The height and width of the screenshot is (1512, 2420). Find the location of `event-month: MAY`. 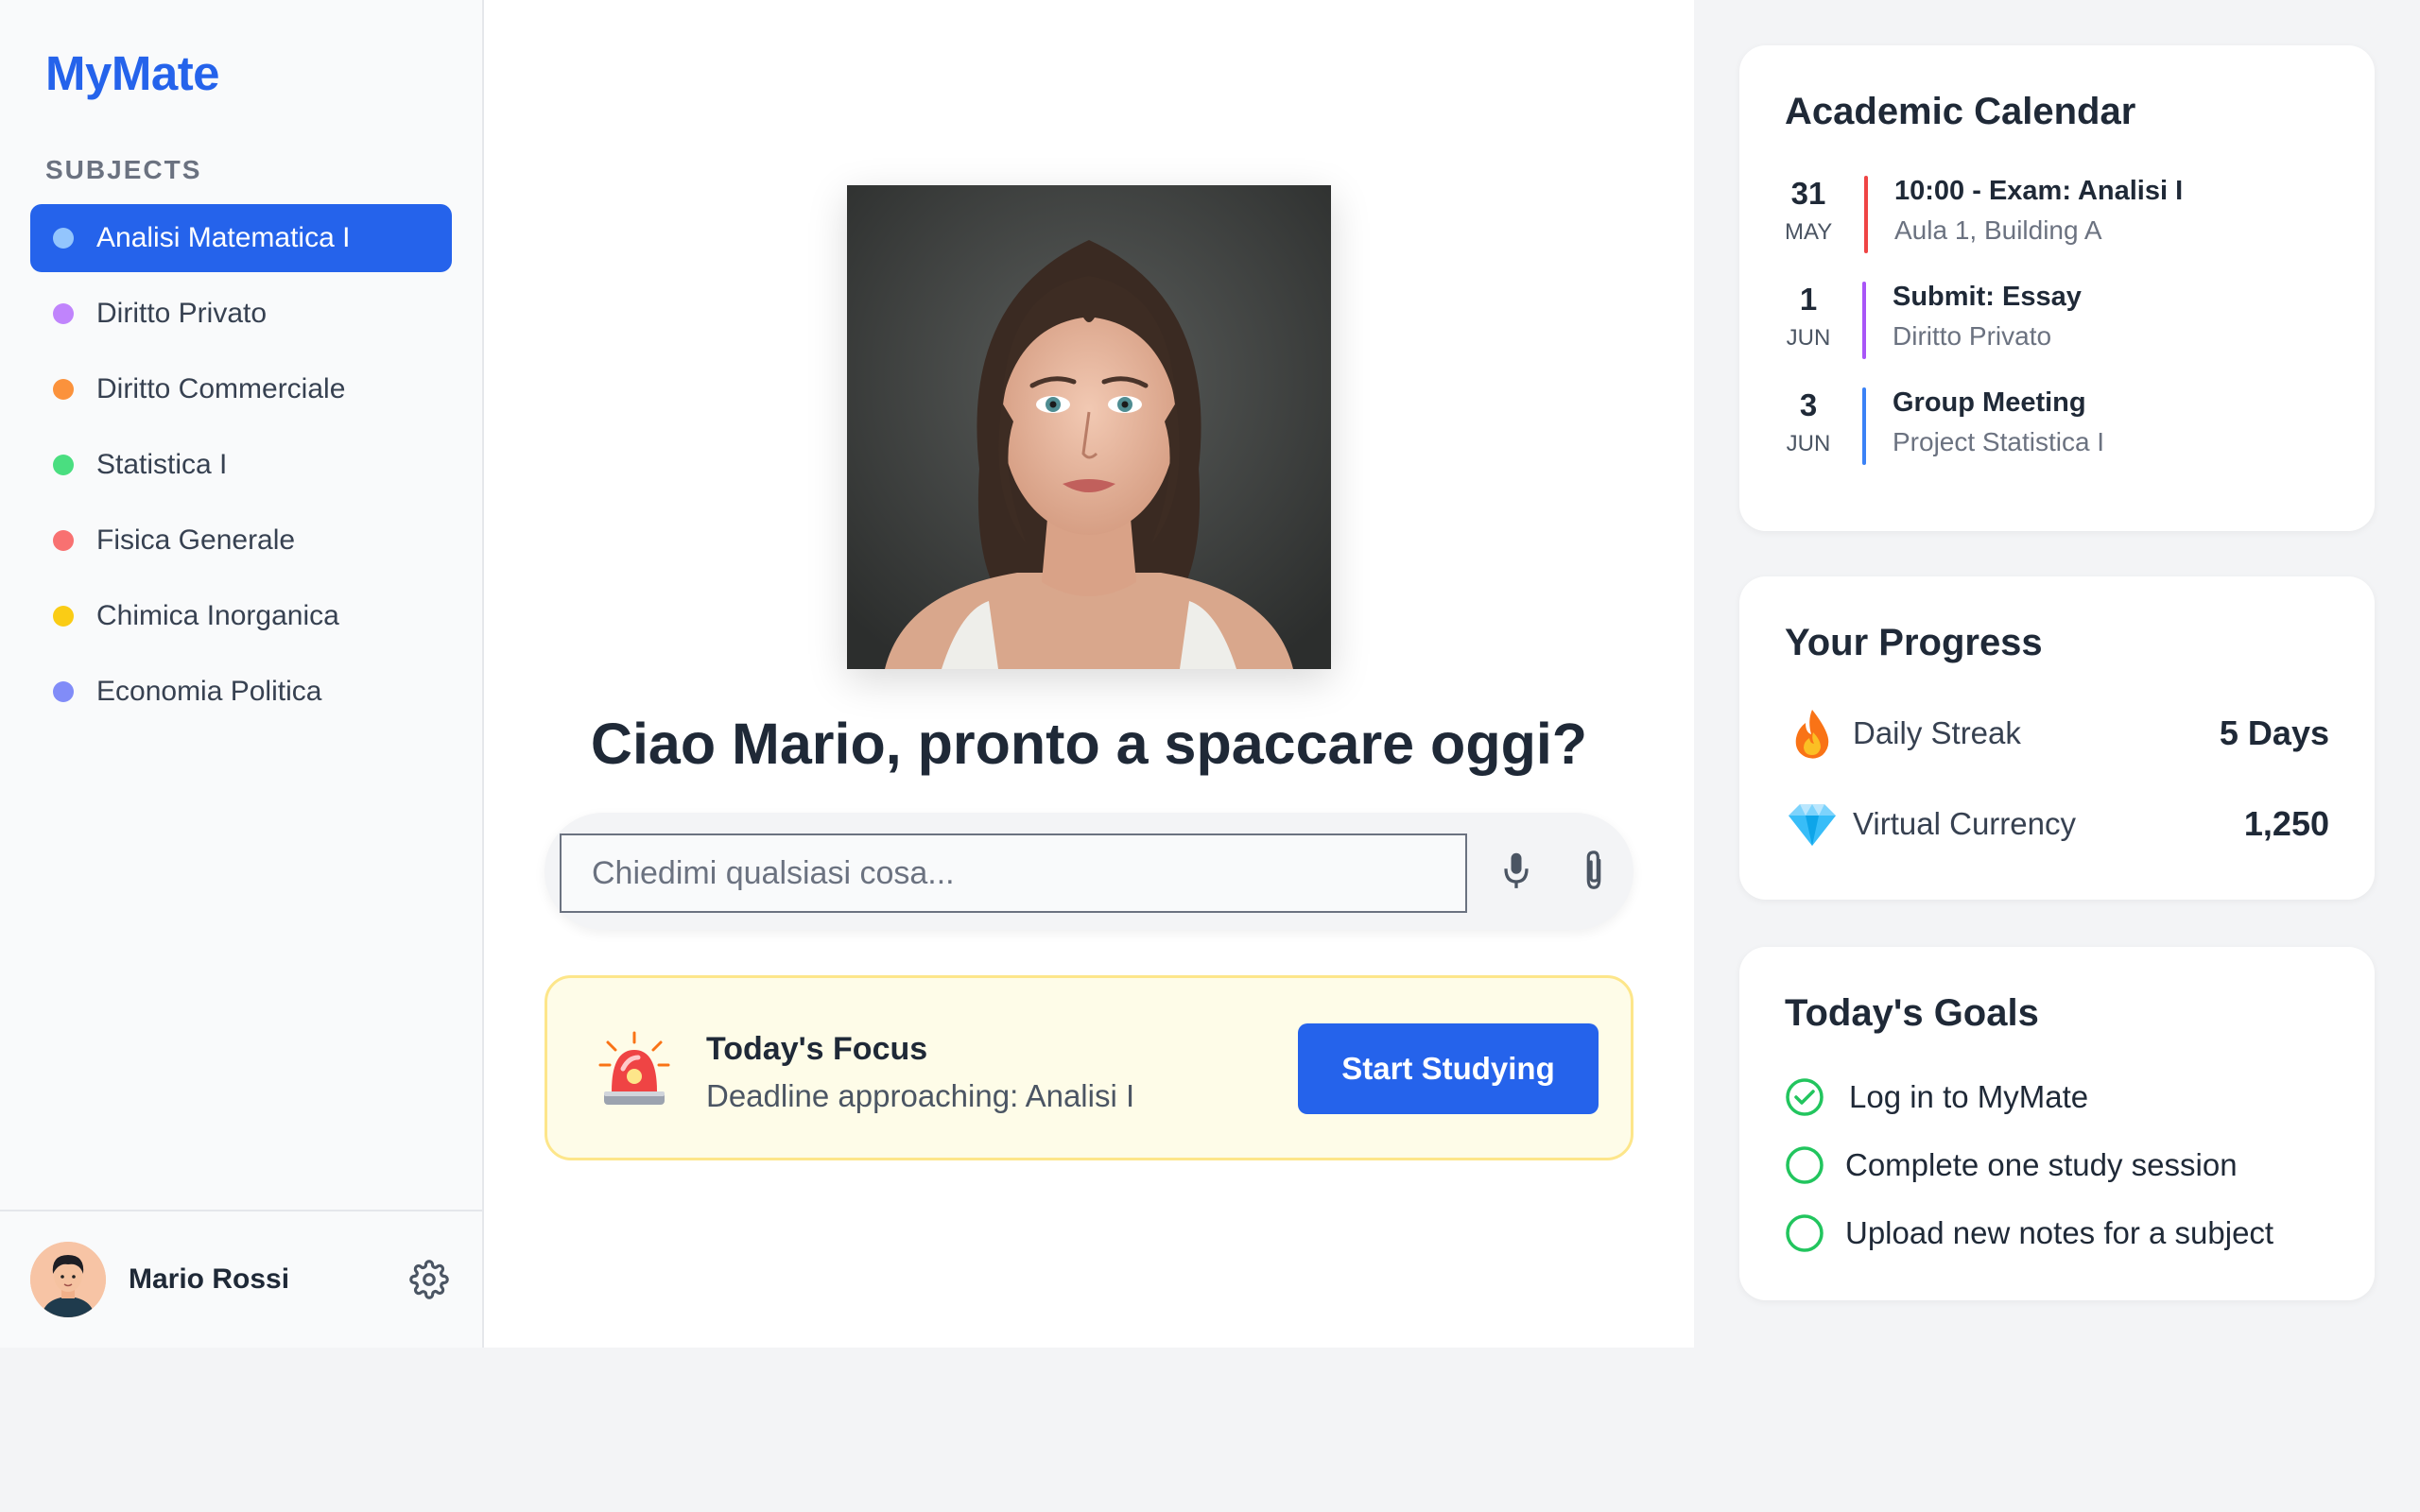

event-month: MAY is located at coordinates (1809, 232).